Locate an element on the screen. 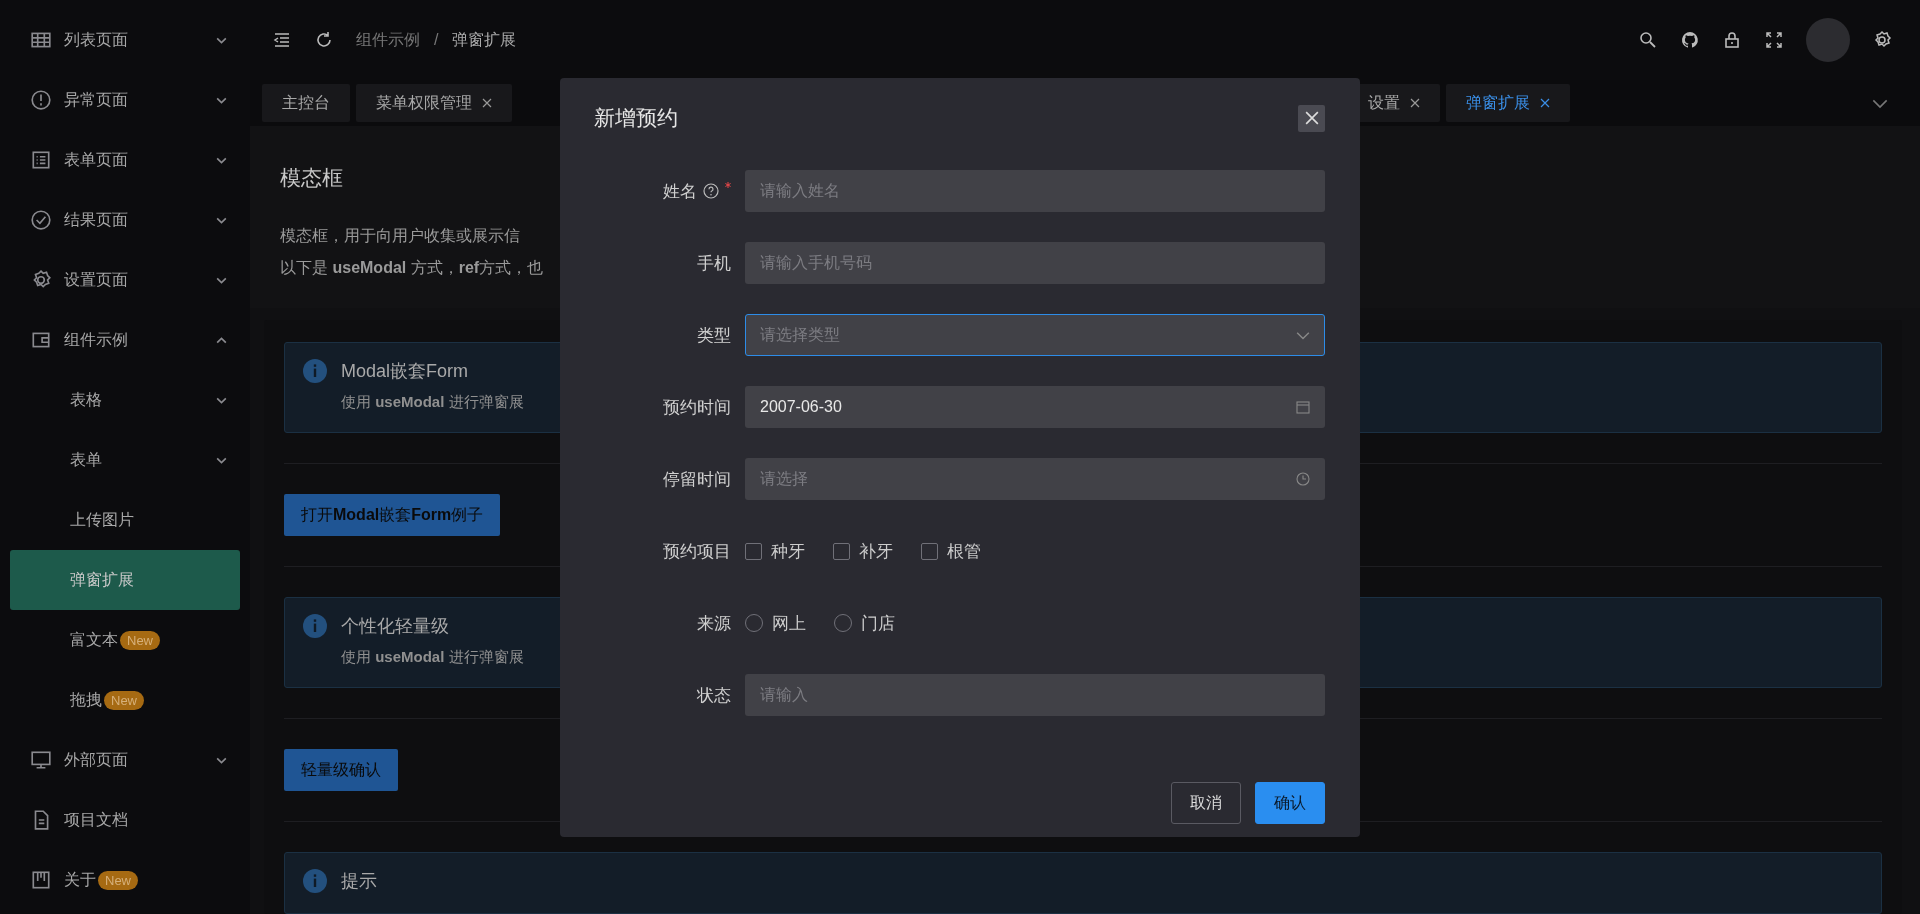 The image size is (1920, 914). field-label: 类型 is located at coordinates (714, 335).